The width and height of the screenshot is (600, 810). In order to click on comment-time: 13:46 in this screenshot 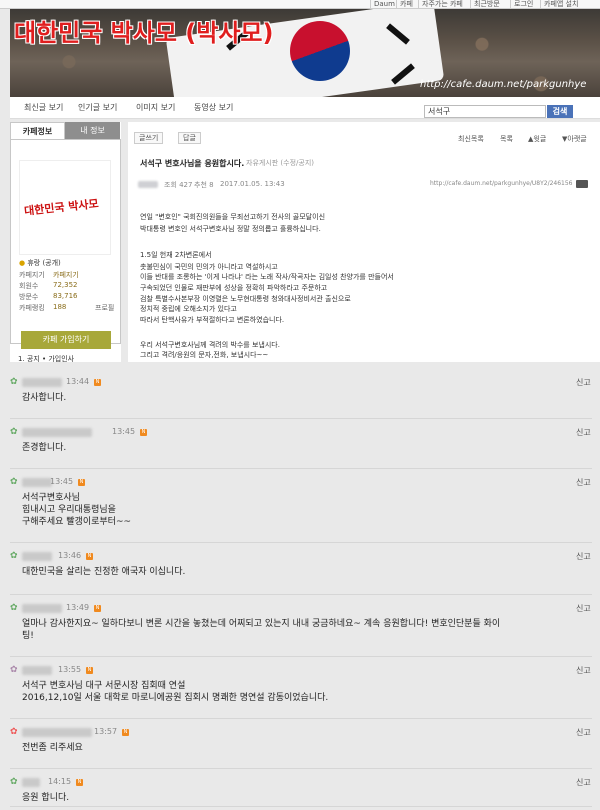, I will do `click(70, 555)`.